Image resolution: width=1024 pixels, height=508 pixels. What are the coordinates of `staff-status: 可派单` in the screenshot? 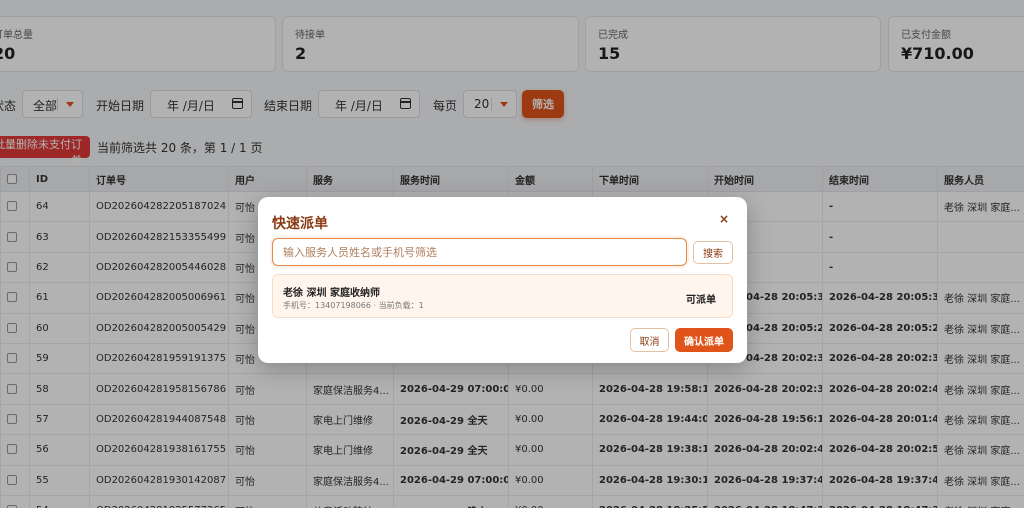 It's located at (701, 300).